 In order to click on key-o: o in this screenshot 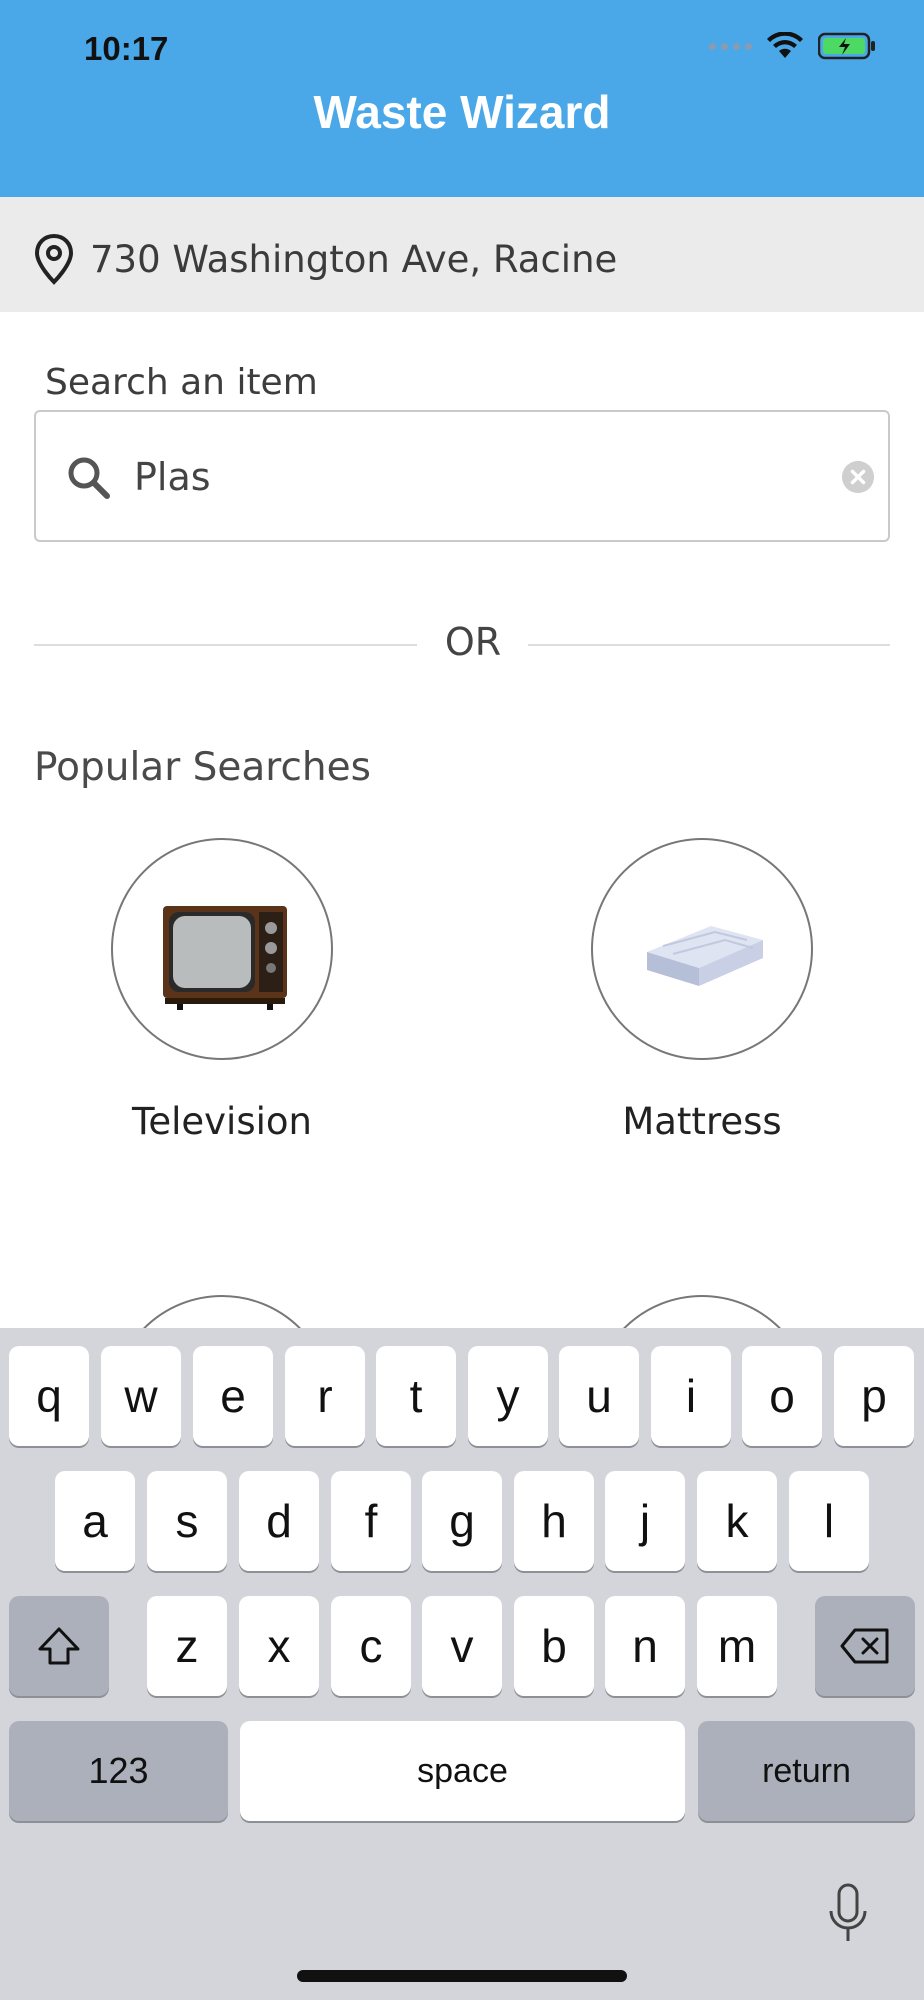, I will do `click(782, 1396)`.